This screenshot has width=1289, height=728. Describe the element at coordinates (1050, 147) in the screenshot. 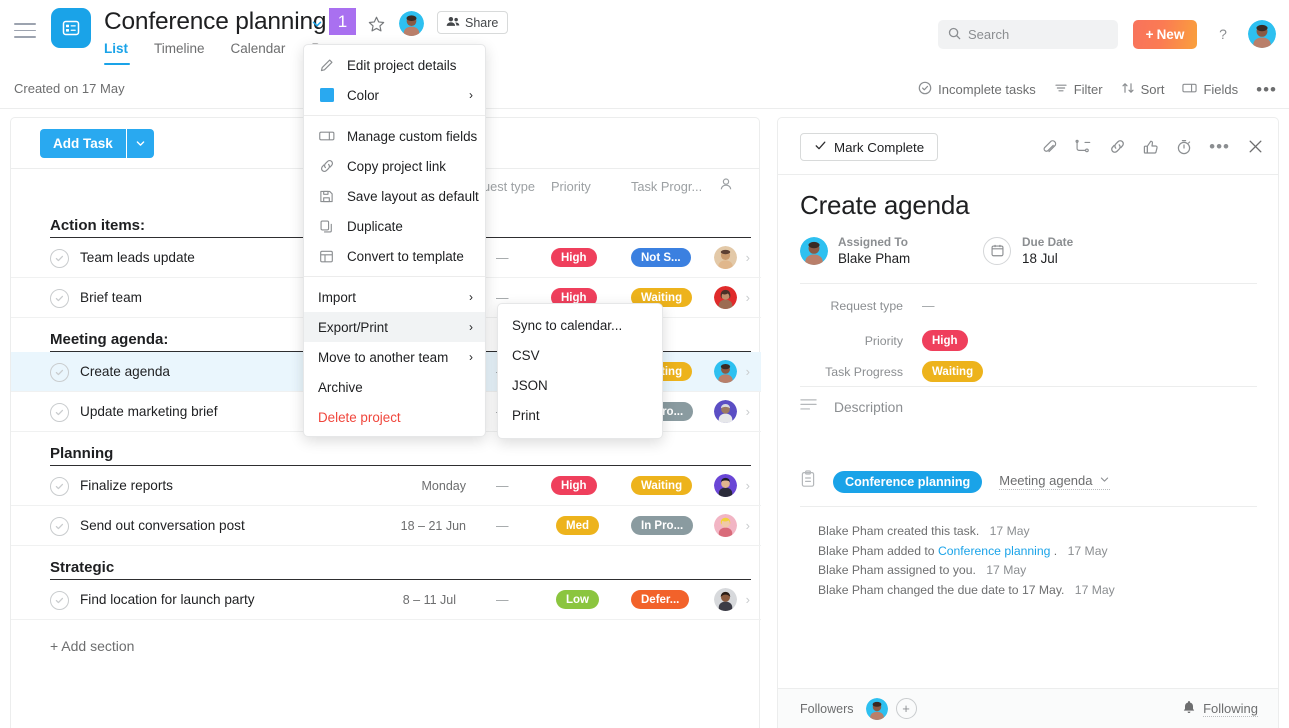

I see `attachment-icon` at that location.